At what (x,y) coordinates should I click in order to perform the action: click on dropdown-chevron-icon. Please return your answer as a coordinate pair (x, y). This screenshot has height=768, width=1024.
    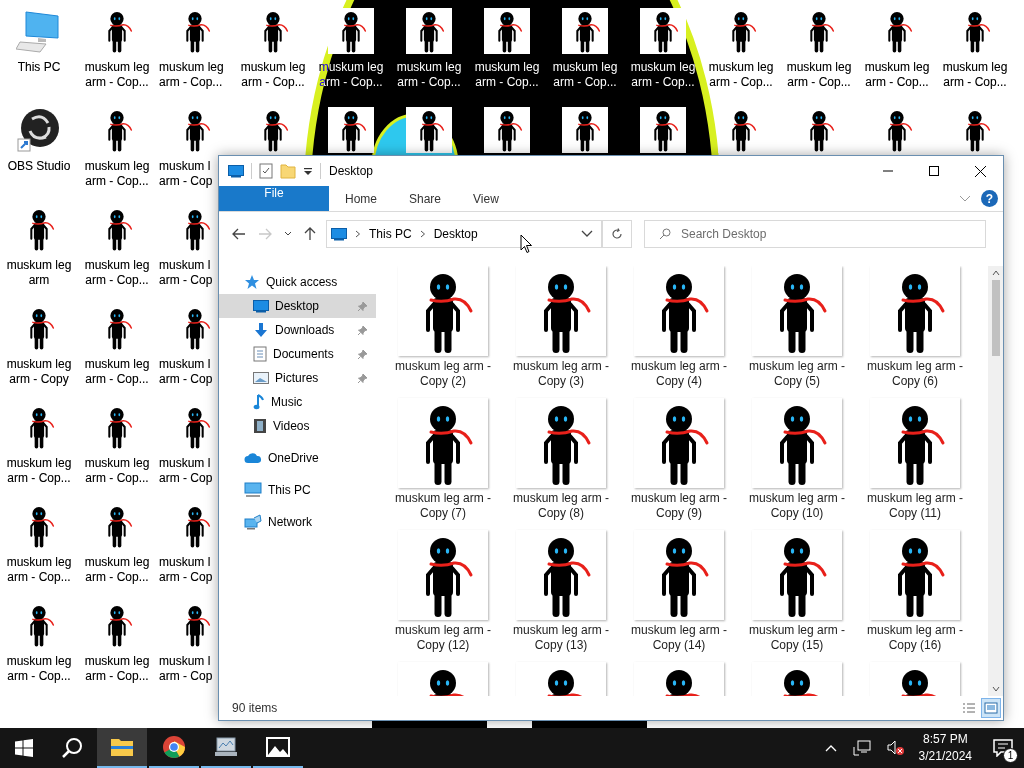
    Looking at the image, I should click on (587, 234).